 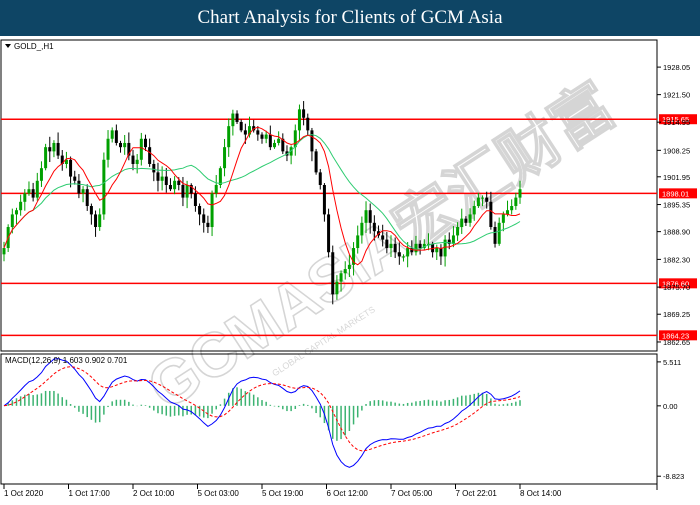 What do you see at coordinates (154, 493) in the screenshot?
I see `x-tick-label: 2 Oct 10:00` at bounding box center [154, 493].